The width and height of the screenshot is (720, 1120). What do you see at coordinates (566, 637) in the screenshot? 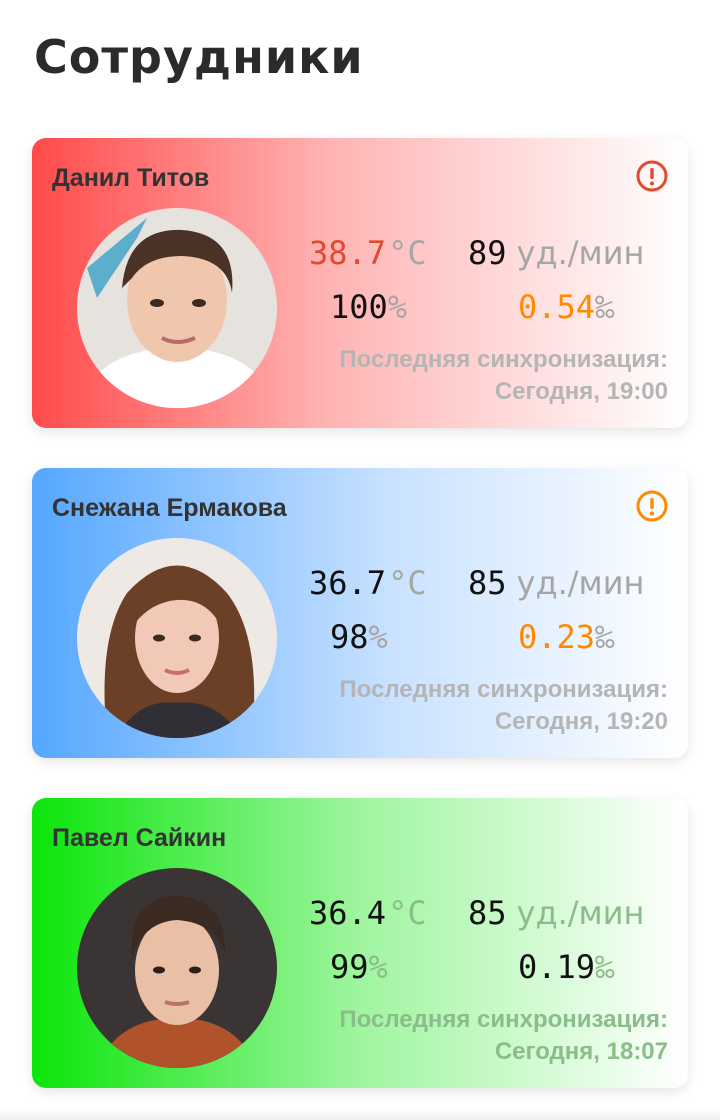
I see `alcohol-value: 0.23‰` at bounding box center [566, 637].